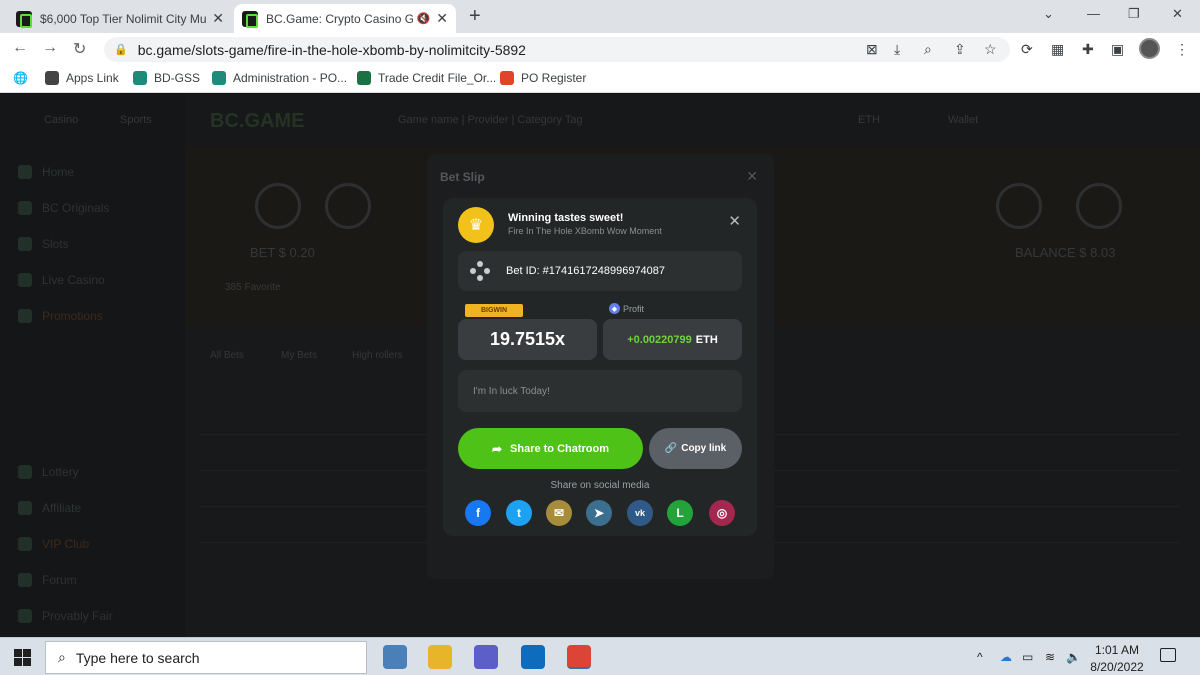 Image resolution: width=1200 pixels, height=675 pixels. What do you see at coordinates (963, 120) in the screenshot?
I see `wallet-button: Wallet` at bounding box center [963, 120].